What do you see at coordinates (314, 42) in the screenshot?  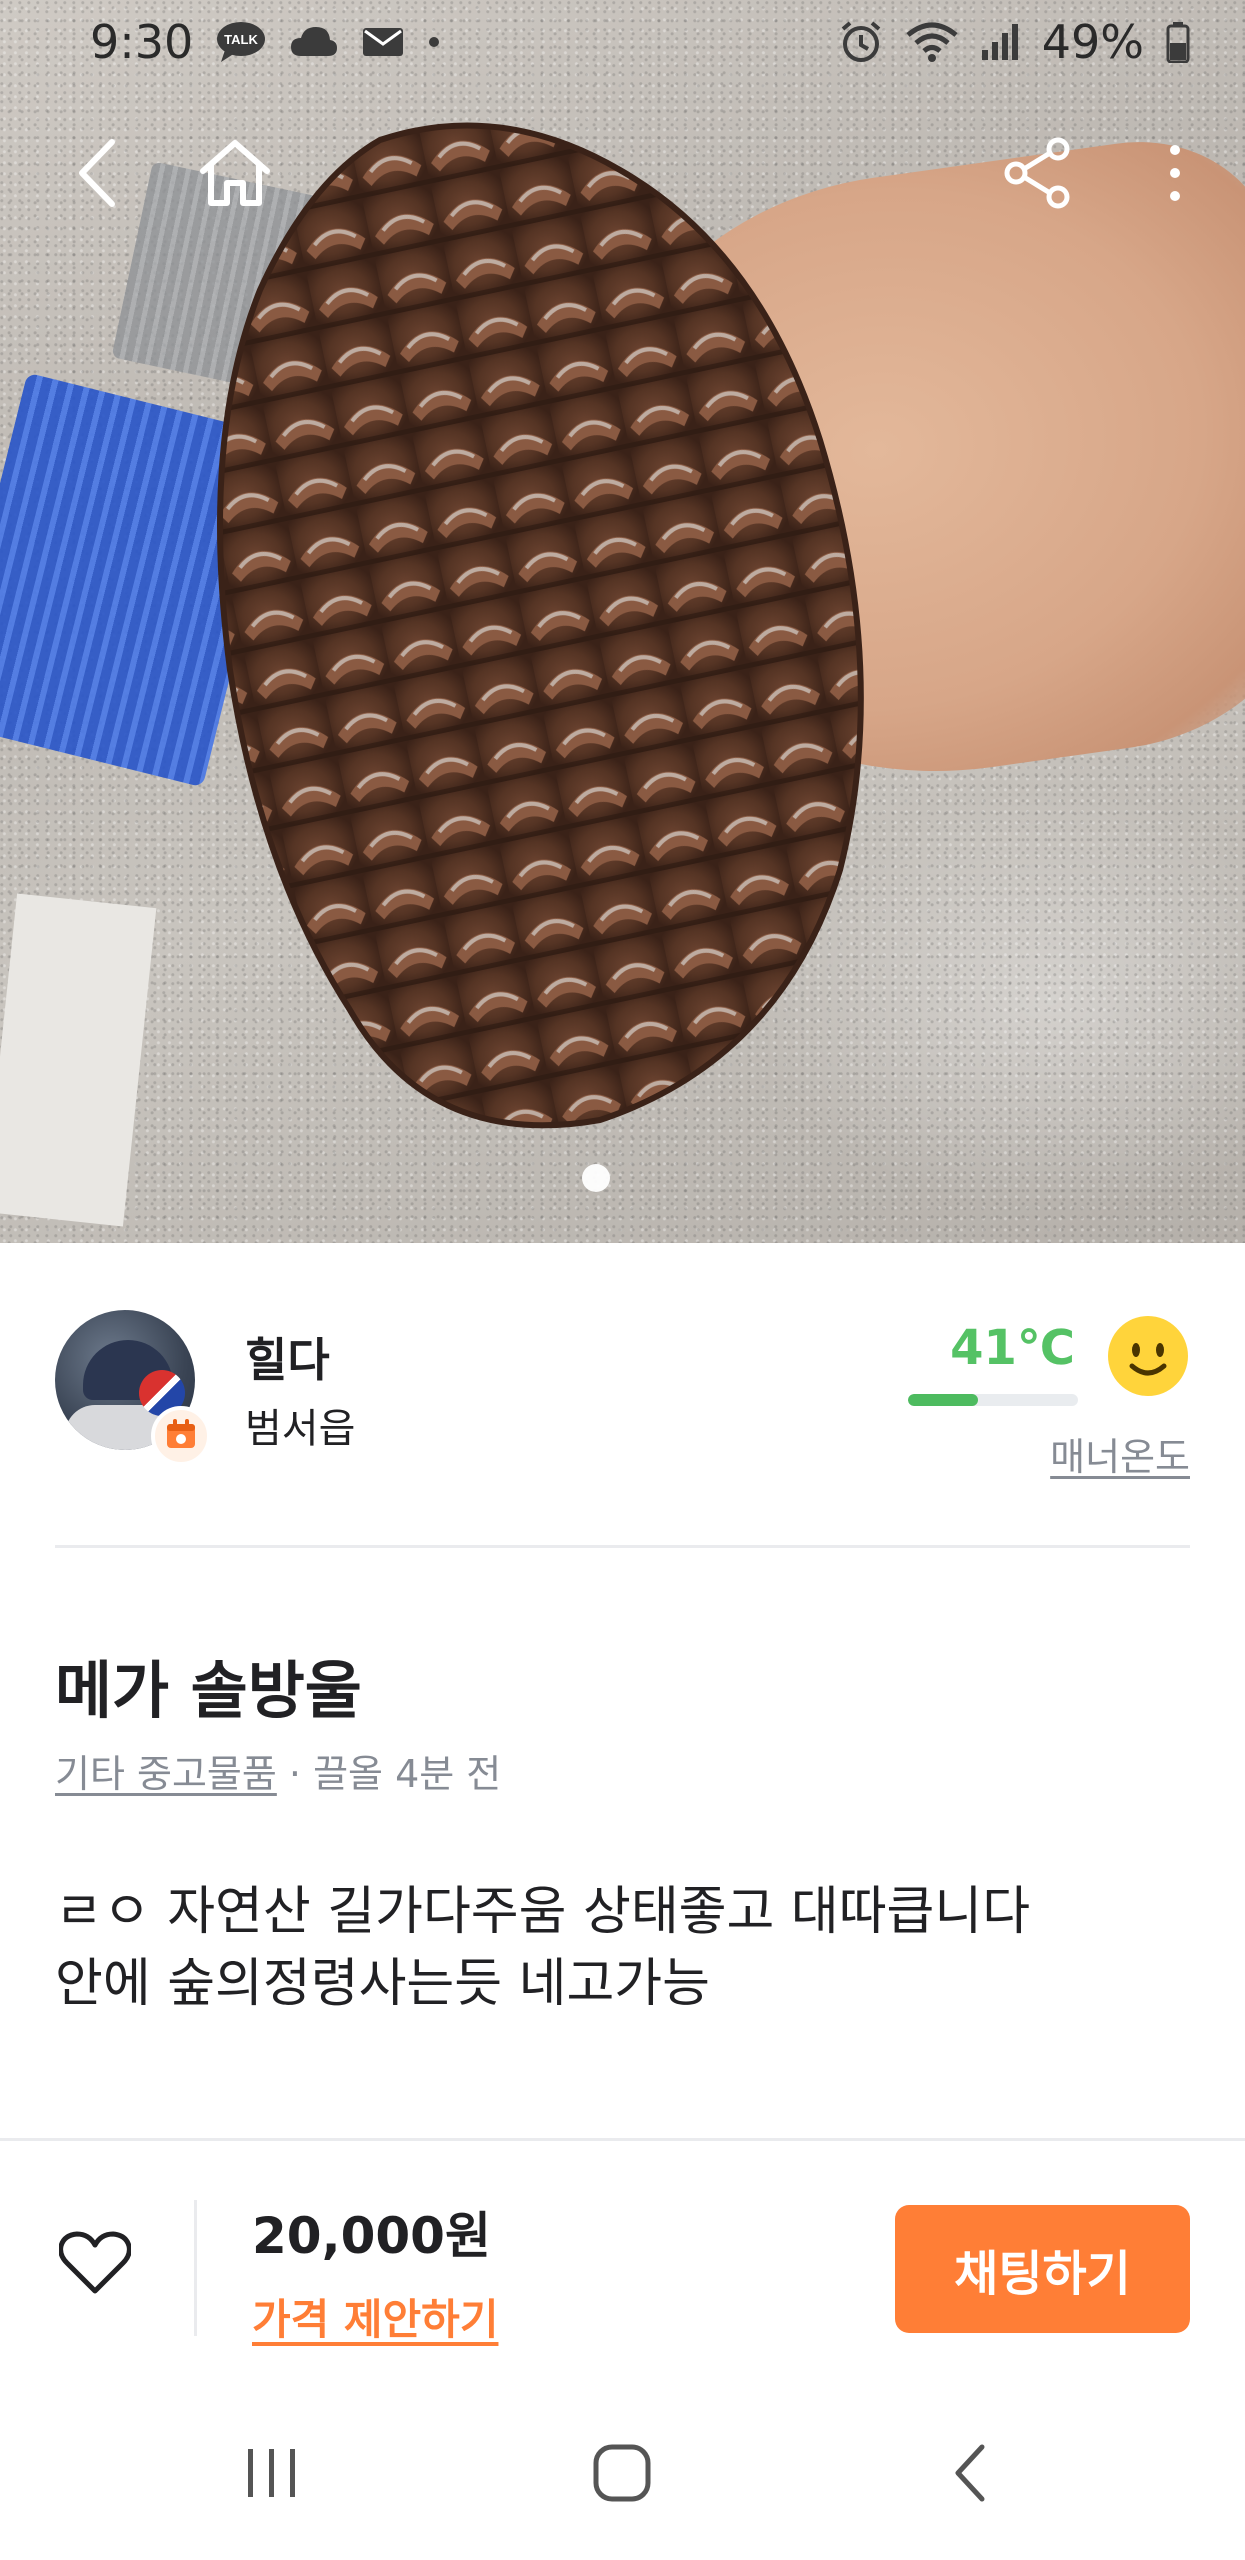 I see `cloud-icon` at bounding box center [314, 42].